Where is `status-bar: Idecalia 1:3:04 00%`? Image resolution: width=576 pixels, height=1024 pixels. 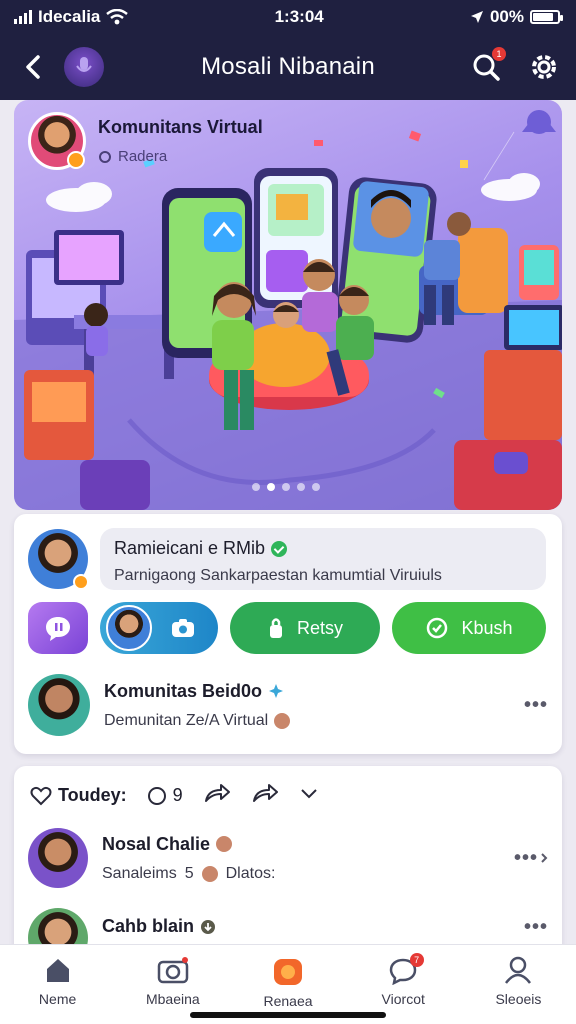
status-bar: Idecalia 1:3:04 00% is located at coordinates (288, 17).